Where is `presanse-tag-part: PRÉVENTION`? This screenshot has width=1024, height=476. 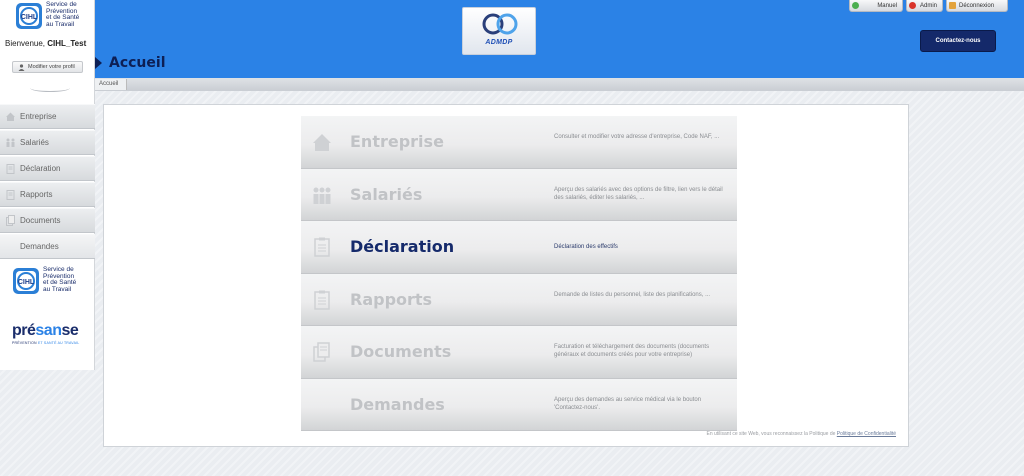
presanse-tag-part: PRÉVENTION is located at coordinates (24, 343).